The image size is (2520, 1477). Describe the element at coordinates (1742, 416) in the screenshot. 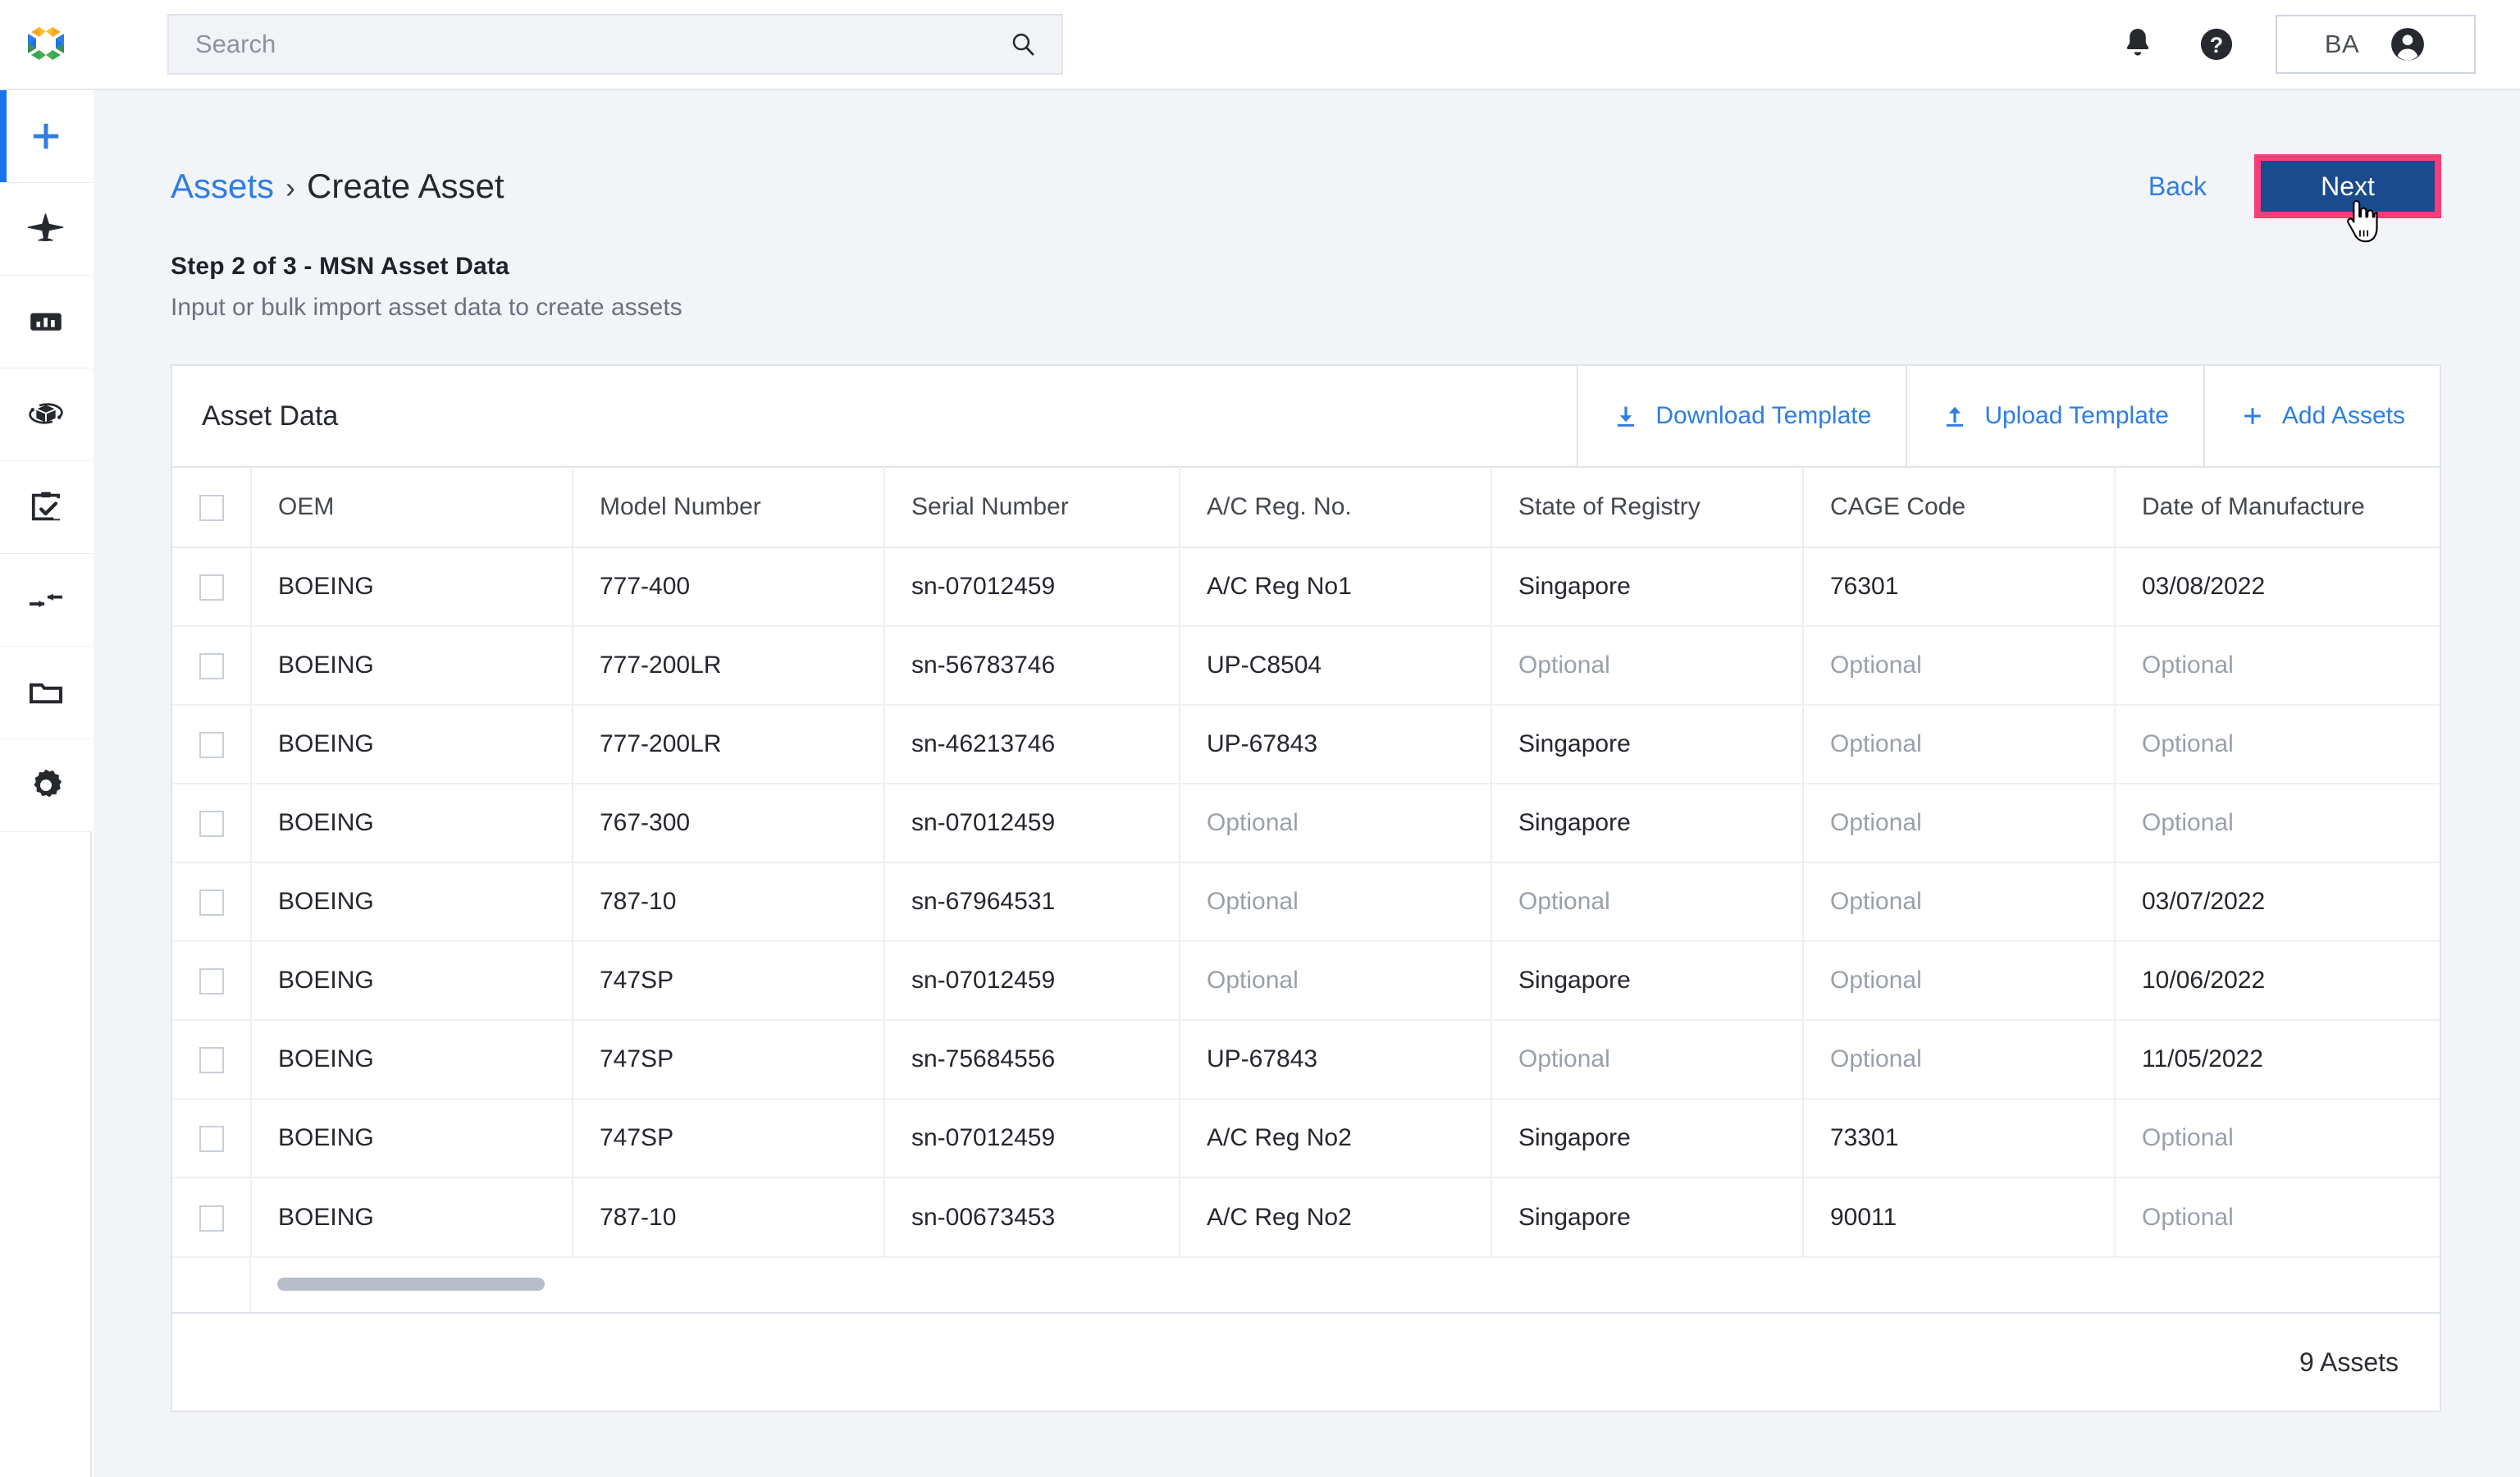

I see `download-template-button: Download Template` at that location.